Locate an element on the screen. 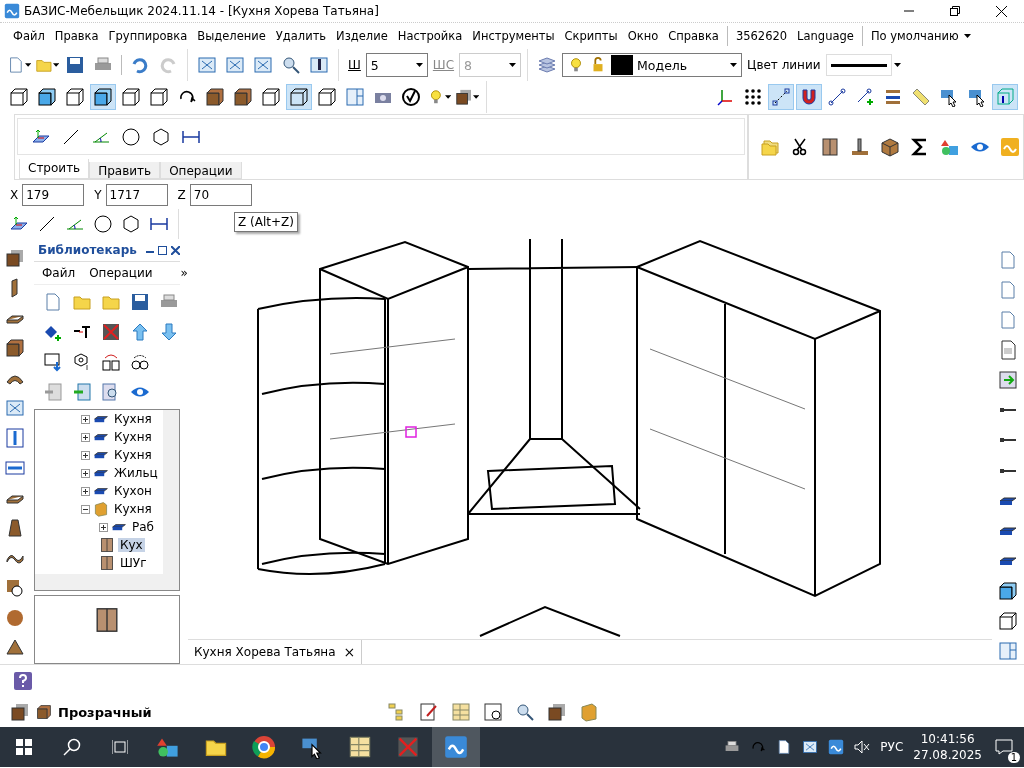 The height and width of the screenshot is (768, 1024). menu-item: Справка is located at coordinates (693, 36).